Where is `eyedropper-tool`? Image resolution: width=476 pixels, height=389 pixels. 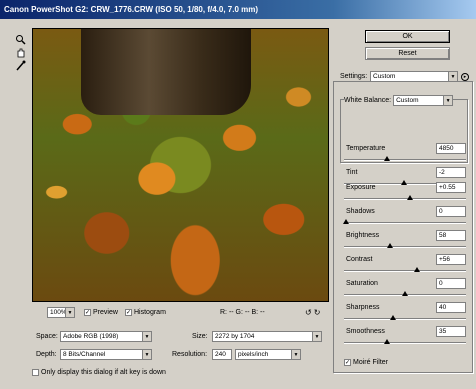 eyedropper-tool is located at coordinates (20, 65).